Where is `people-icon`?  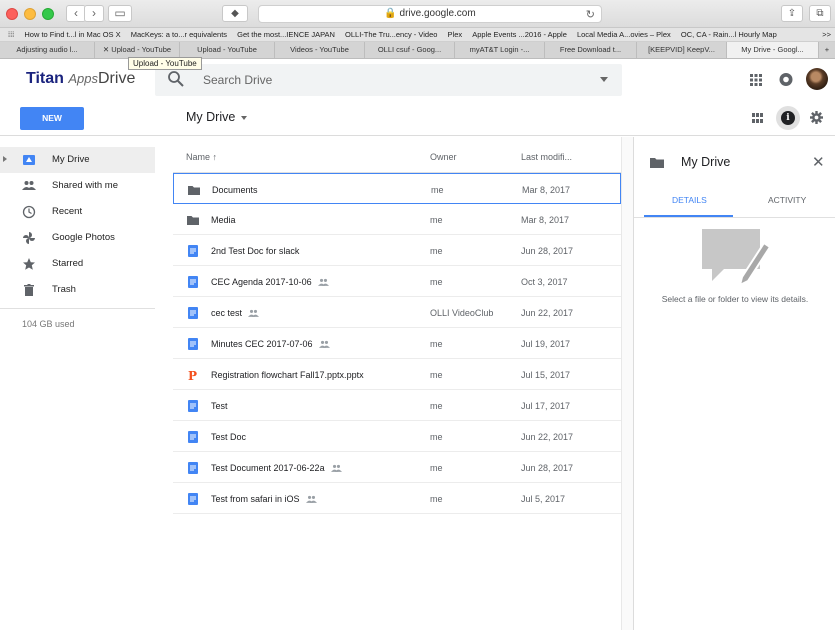 people-icon is located at coordinates (29, 185).